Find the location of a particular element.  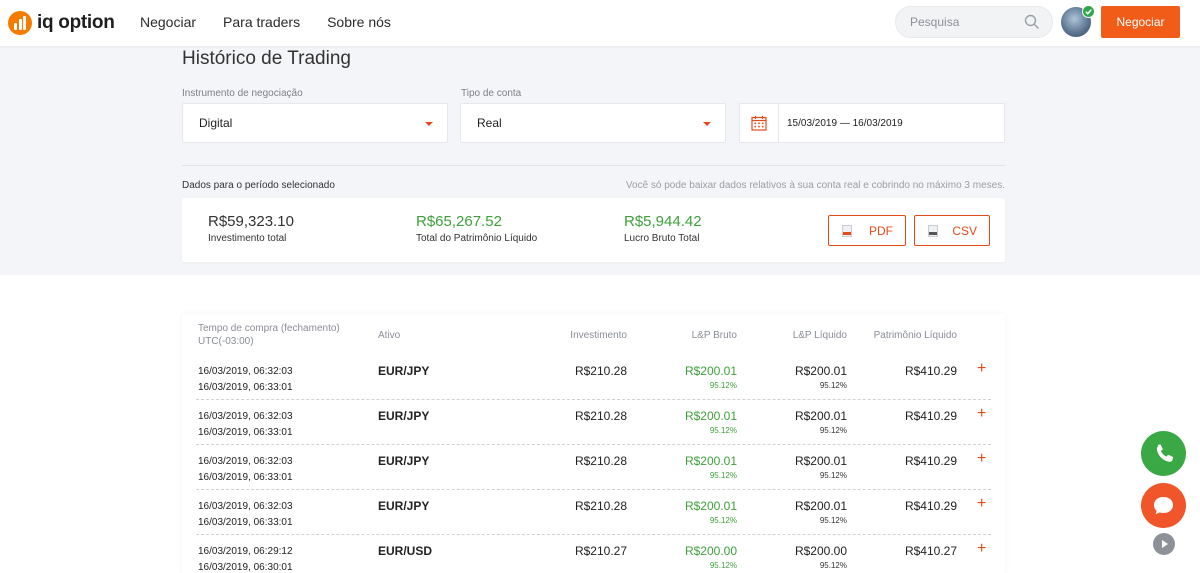

column-header-gross-pl: L&P Bruto is located at coordinates (687, 335).